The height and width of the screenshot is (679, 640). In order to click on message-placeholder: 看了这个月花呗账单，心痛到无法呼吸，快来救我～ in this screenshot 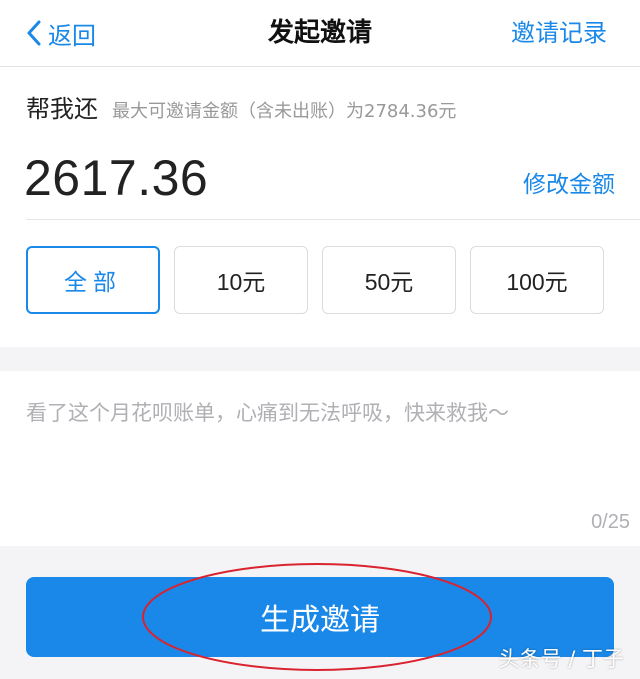, I will do `click(267, 413)`.